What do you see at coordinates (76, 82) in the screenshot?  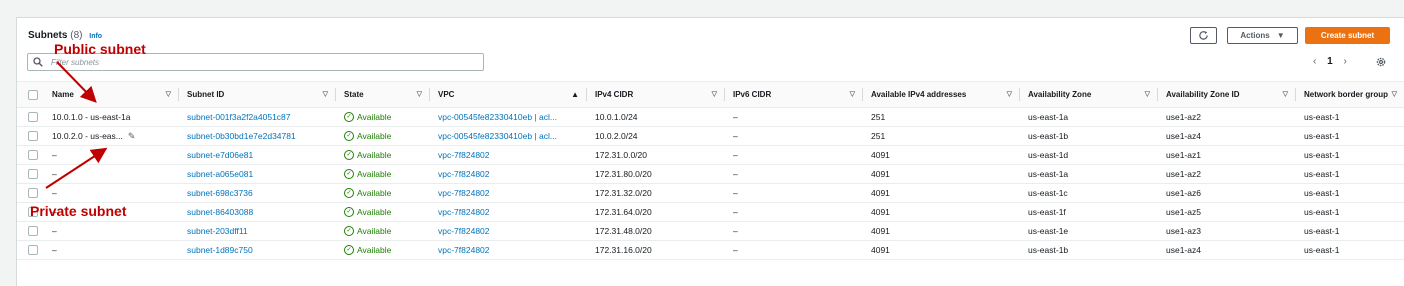 I see `public-subnet-arrow` at bounding box center [76, 82].